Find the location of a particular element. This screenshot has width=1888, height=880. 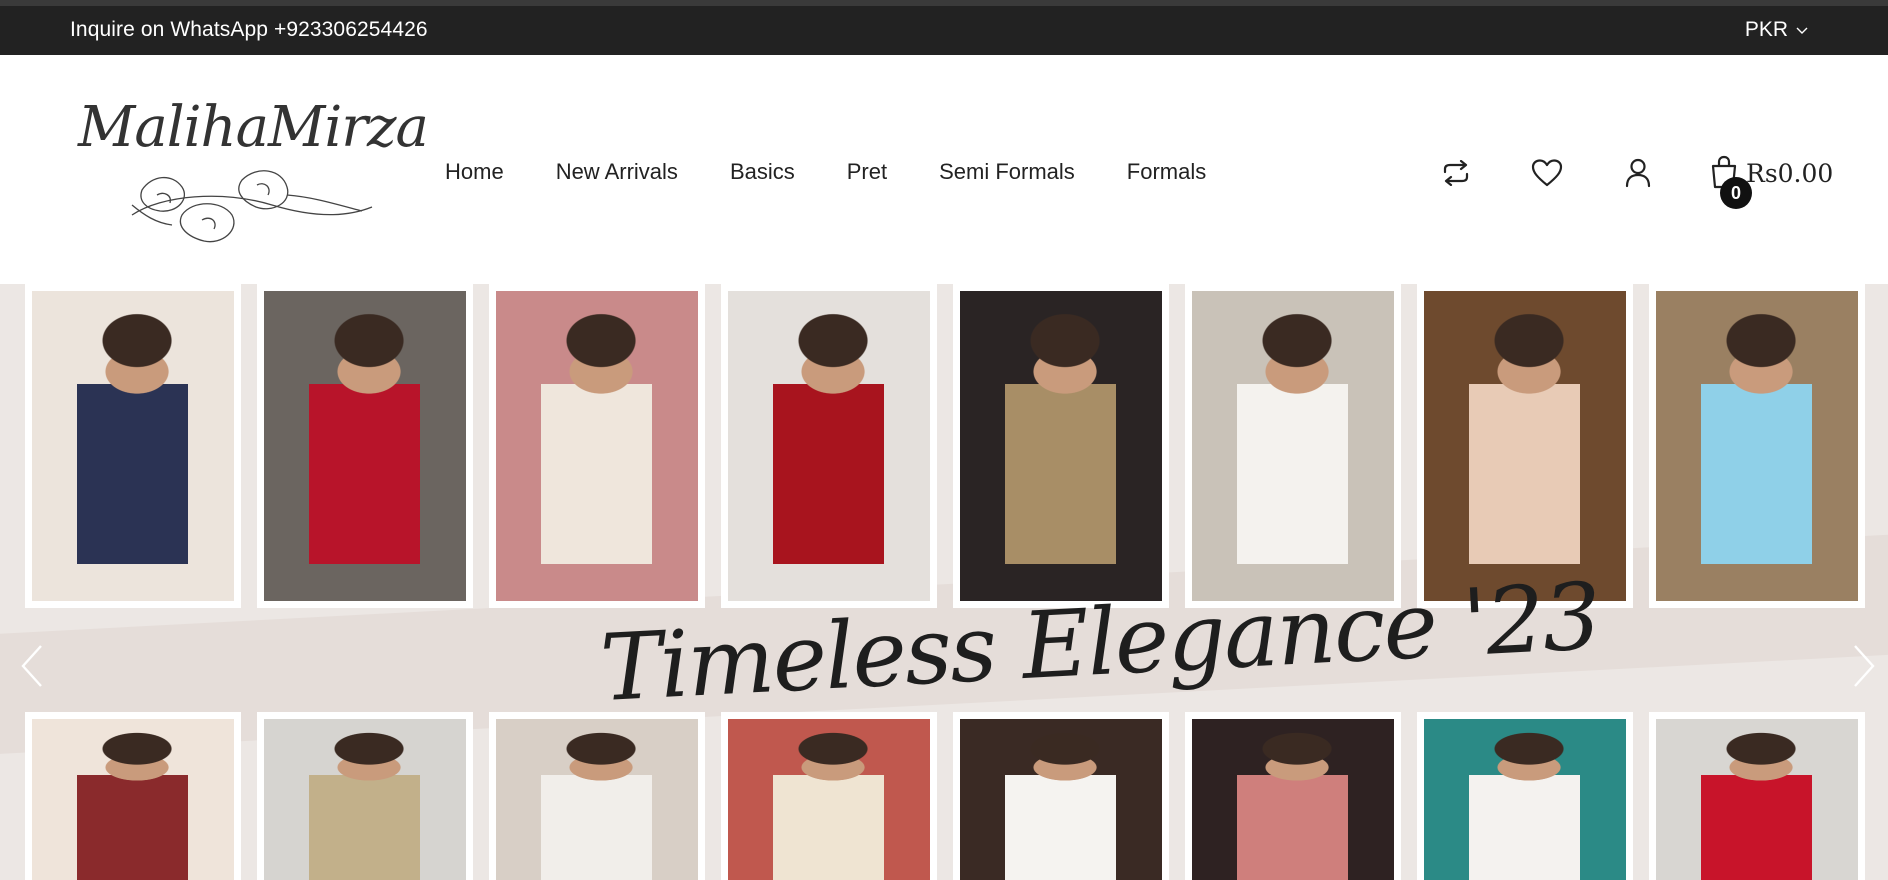

announcement-bar: Inquire on WhatsApp +923306254426 PKR is located at coordinates (944, 30).